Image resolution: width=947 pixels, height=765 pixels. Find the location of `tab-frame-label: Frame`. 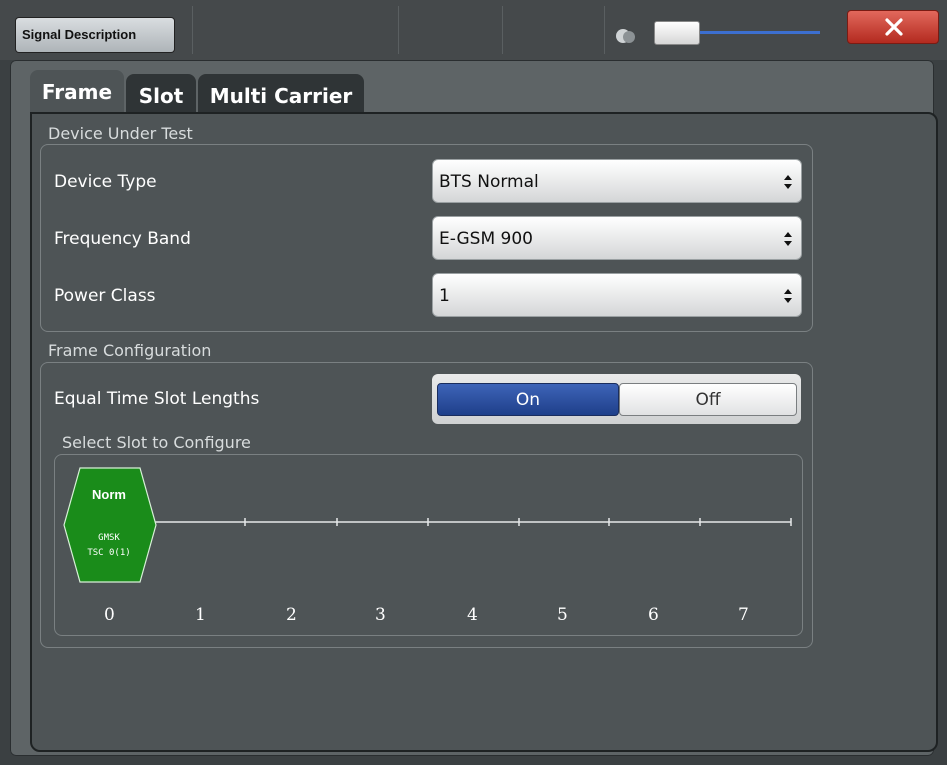

tab-frame-label: Frame is located at coordinates (77, 92).